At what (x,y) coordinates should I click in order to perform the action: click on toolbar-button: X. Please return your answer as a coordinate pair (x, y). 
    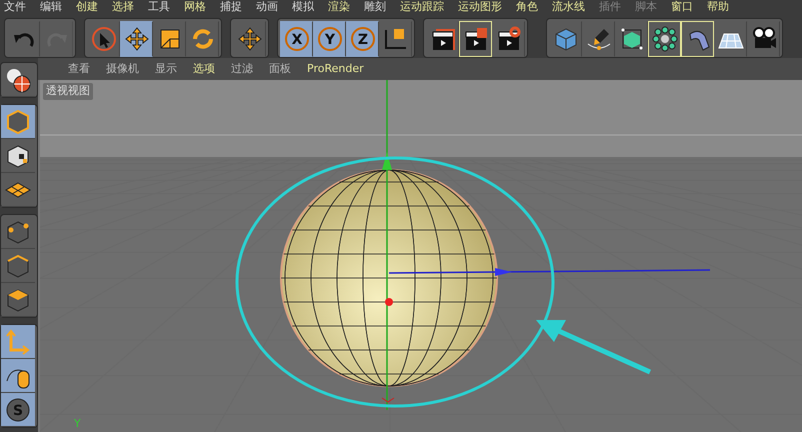
    Looking at the image, I should click on (296, 39).